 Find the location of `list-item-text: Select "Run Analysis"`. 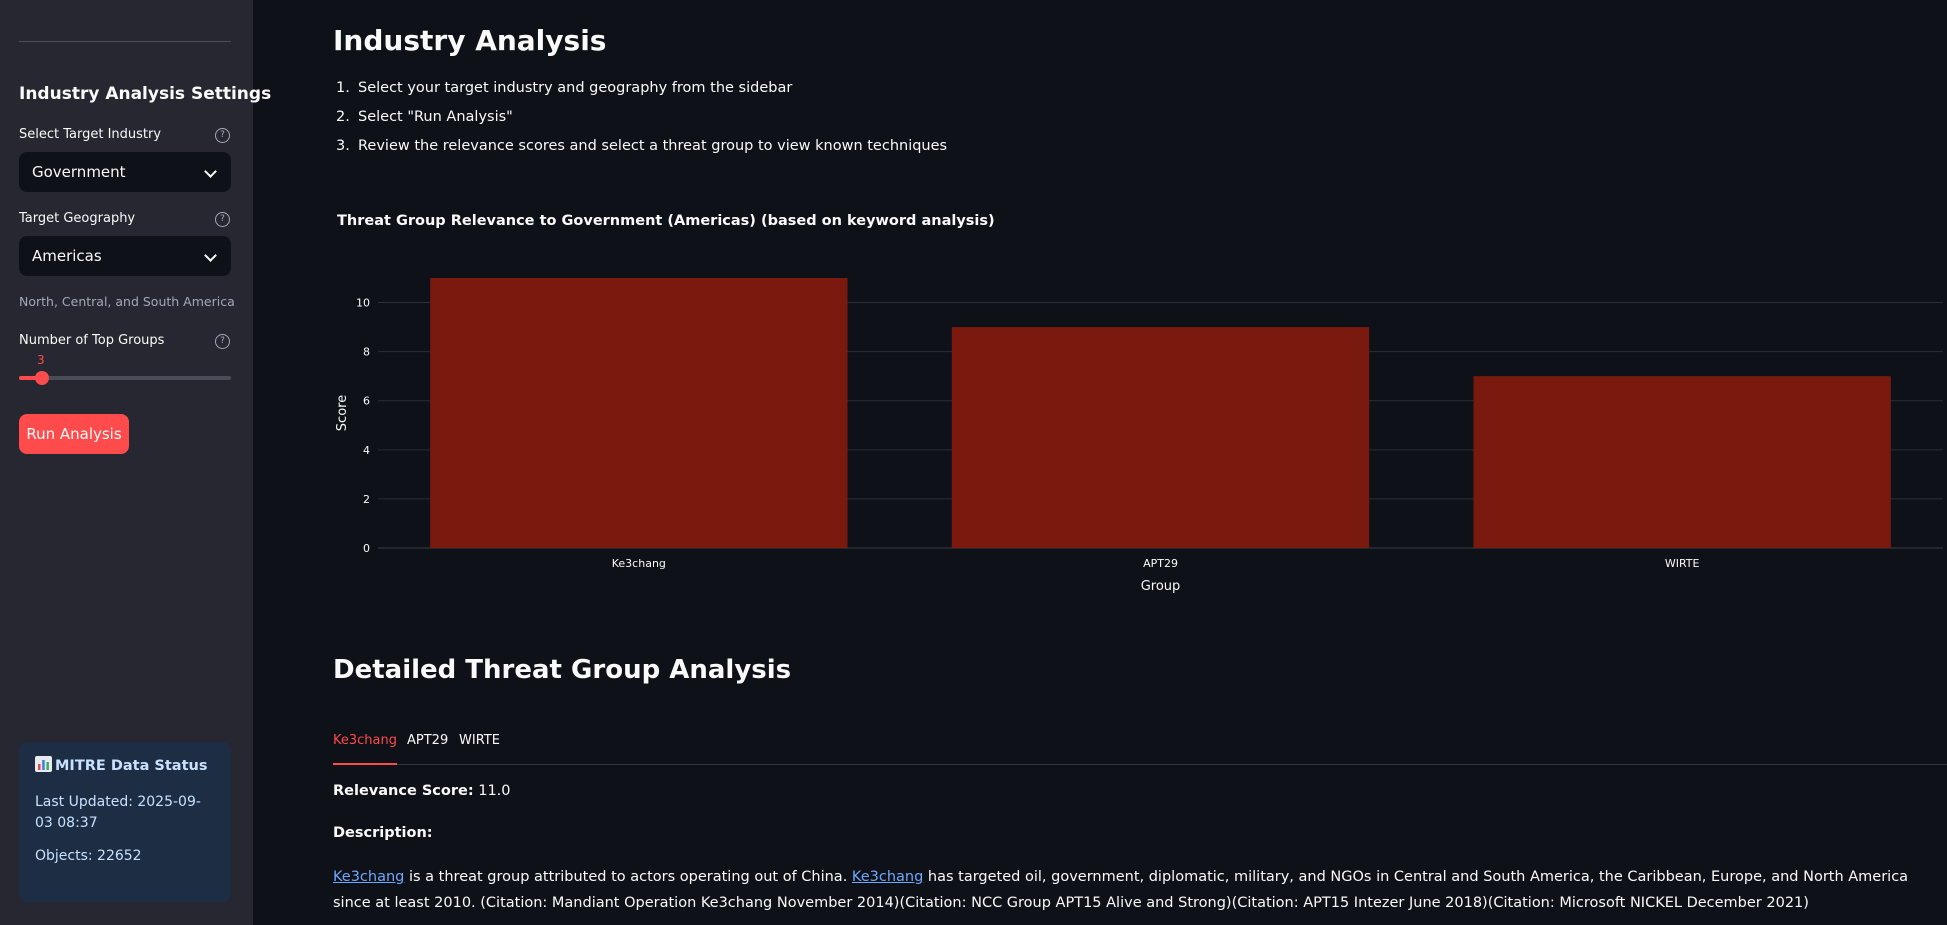

list-item-text: Select "Run Analysis" is located at coordinates (435, 117).